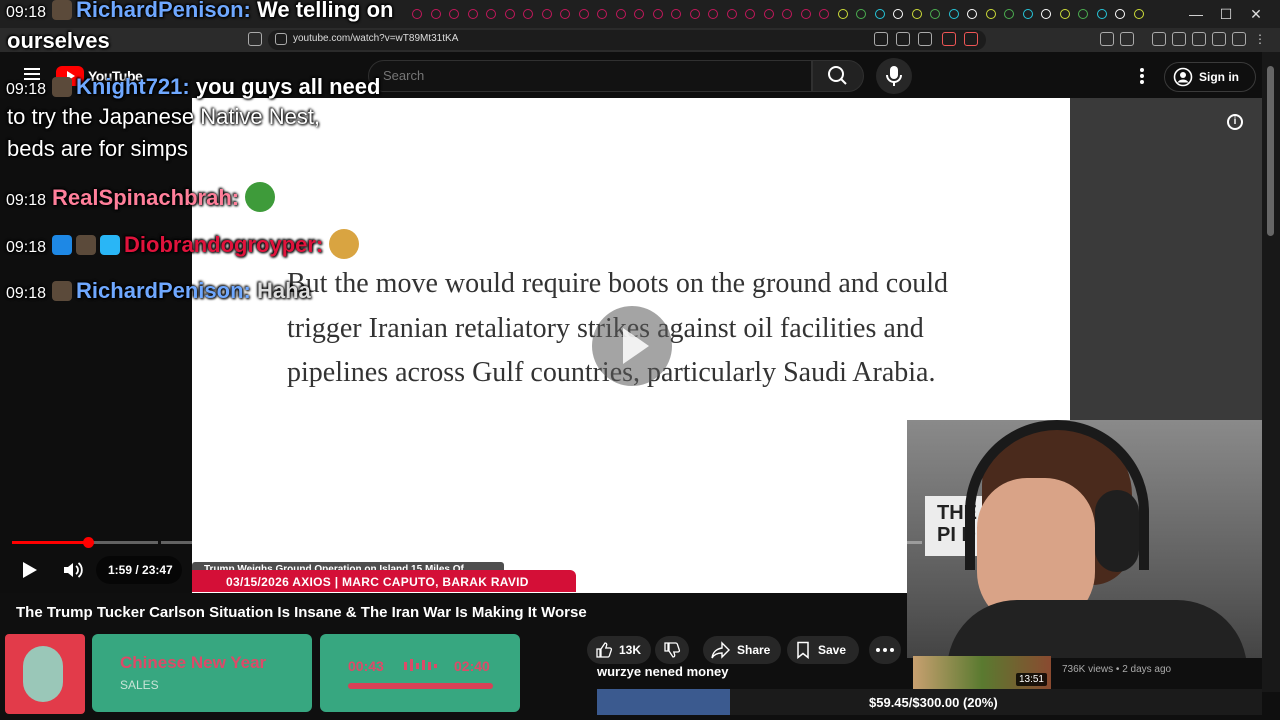  What do you see at coordinates (1159, 39) in the screenshot?
I see `media-icon` at bounding box center [1159, 39].